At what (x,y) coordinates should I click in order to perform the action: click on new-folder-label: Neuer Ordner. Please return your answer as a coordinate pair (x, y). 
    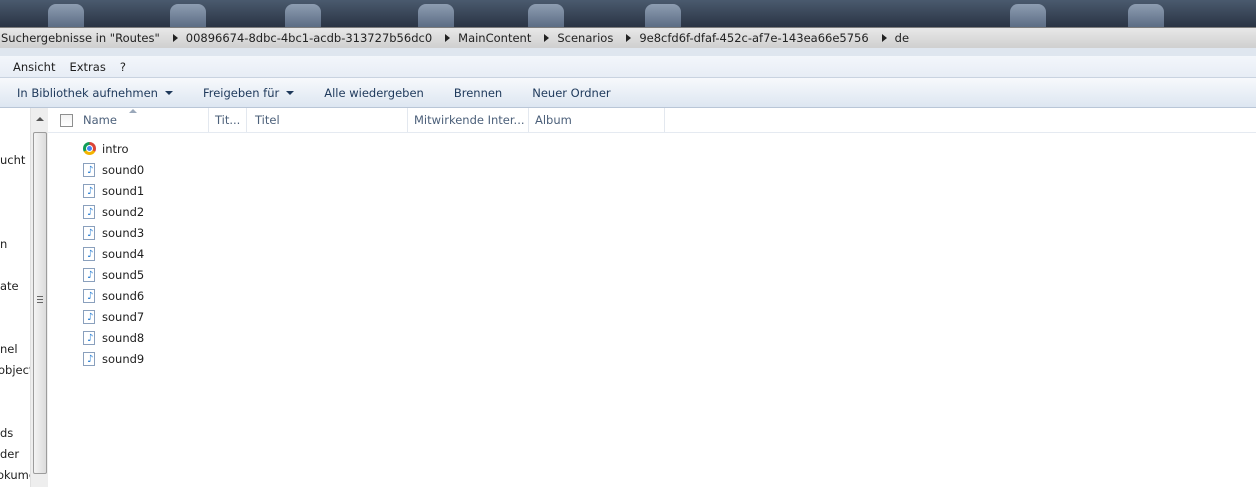
    Looking at the image, I should click on (571, 92).